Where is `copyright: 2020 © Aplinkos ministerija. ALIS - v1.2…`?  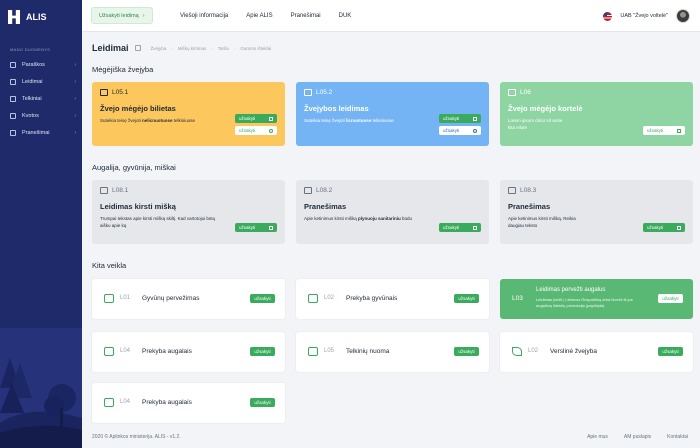
copyright: 2020 © Aplinkos ministerija. ALIS - v1.2… is located at coordinates (136, 437).